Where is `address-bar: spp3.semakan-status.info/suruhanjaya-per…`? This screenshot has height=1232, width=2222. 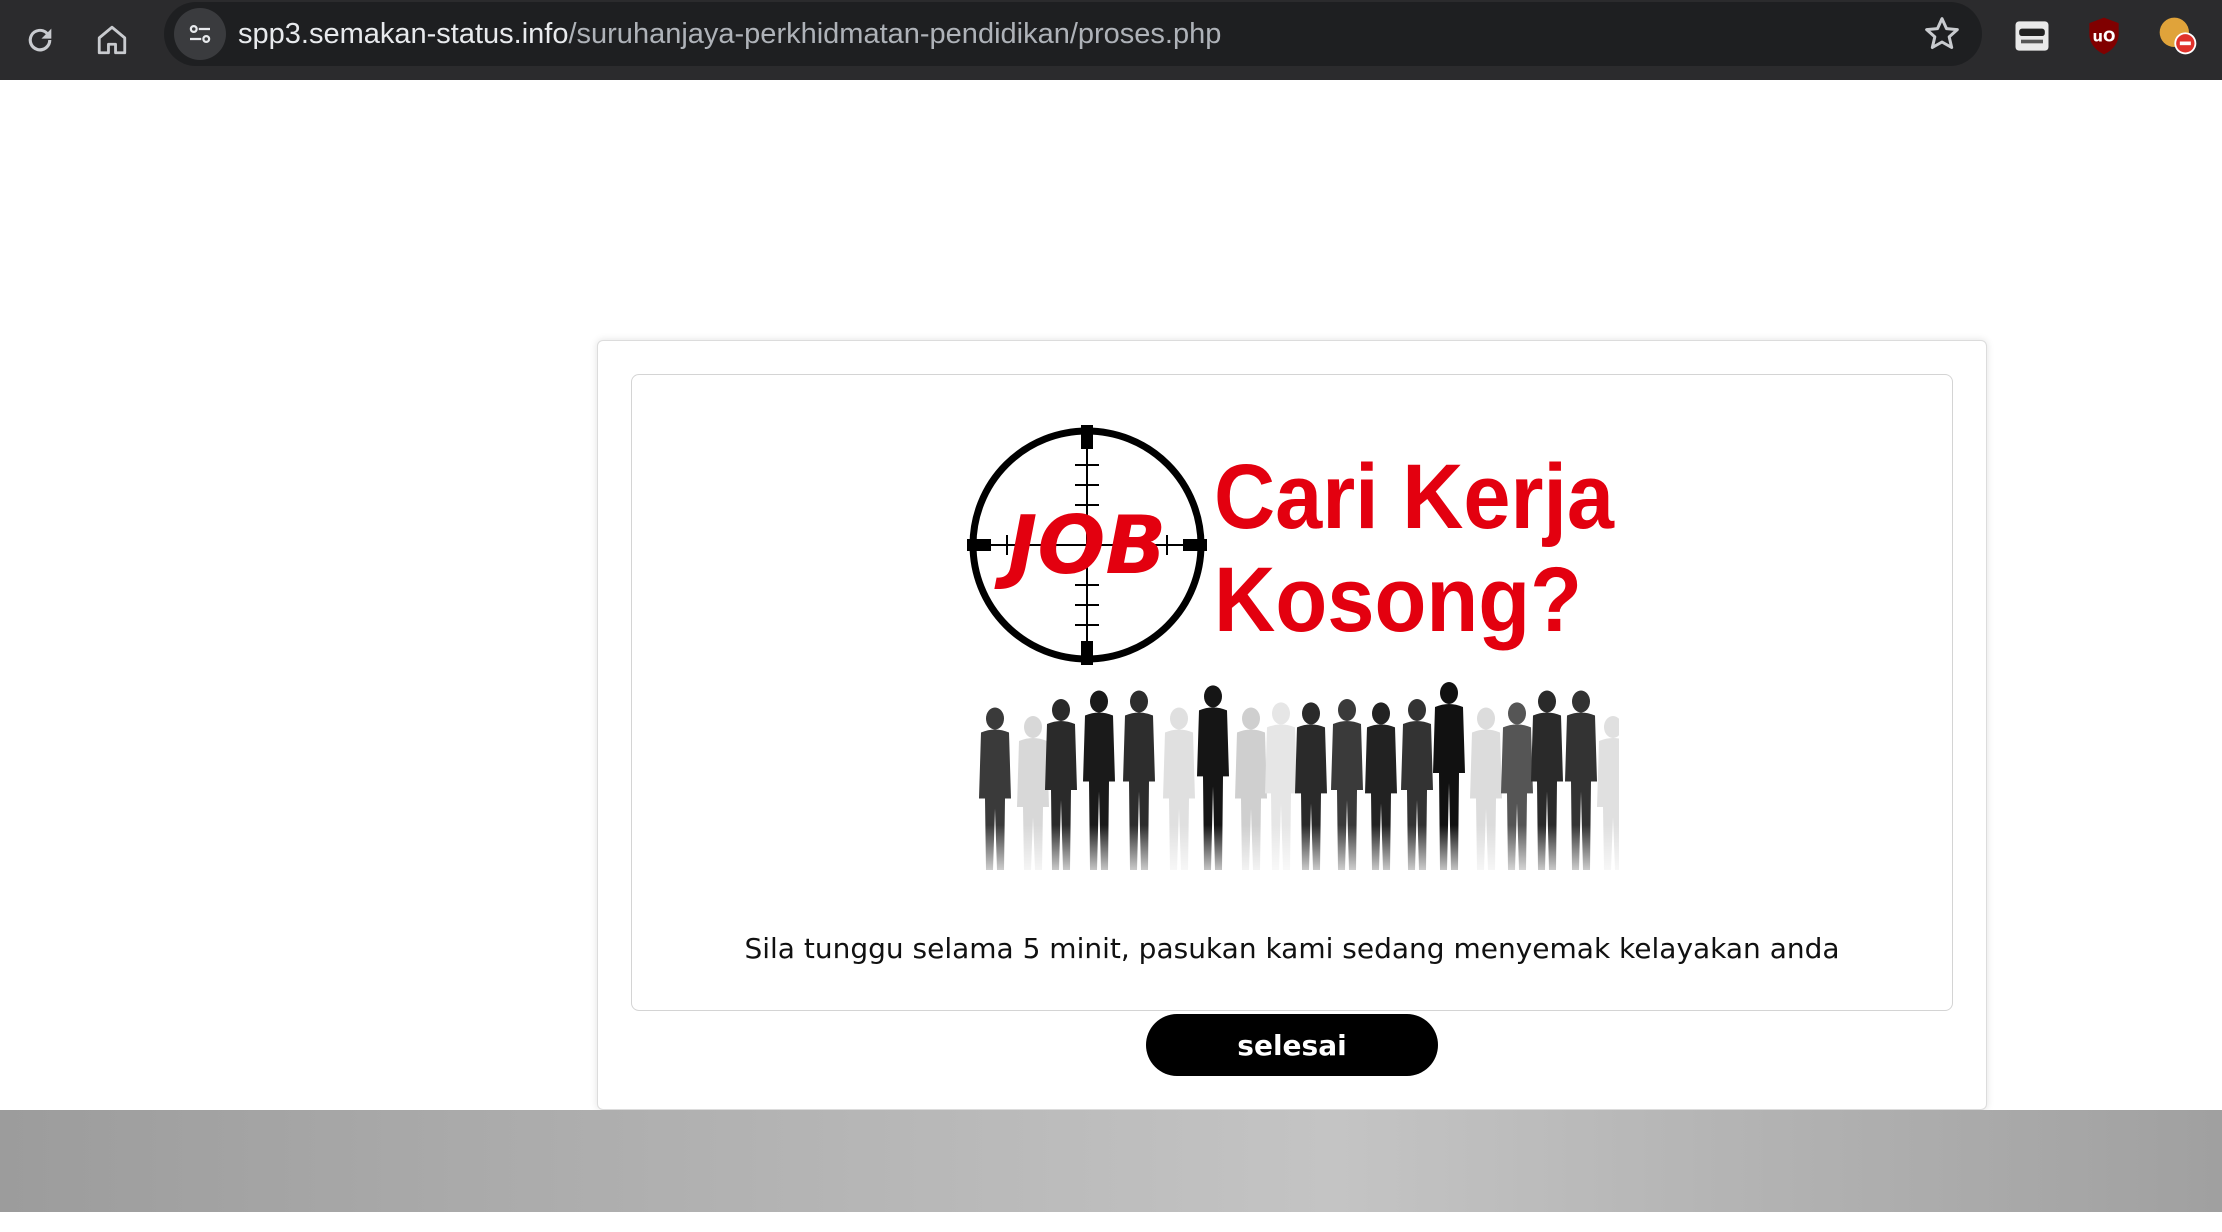
address-bar: spp3.semakan-status.info/suruhanjaya-per… is located at coordinates (1073, 34).